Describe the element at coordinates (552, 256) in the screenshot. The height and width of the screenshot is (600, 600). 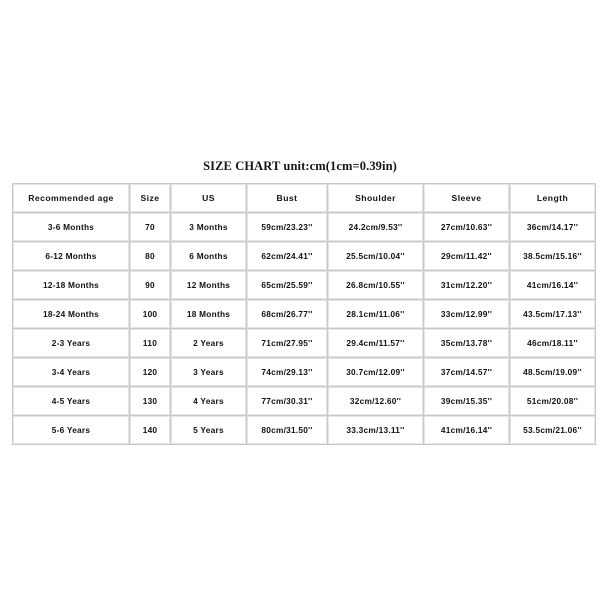
I see `cell-length: 38.5cm/15.16''` at that location.